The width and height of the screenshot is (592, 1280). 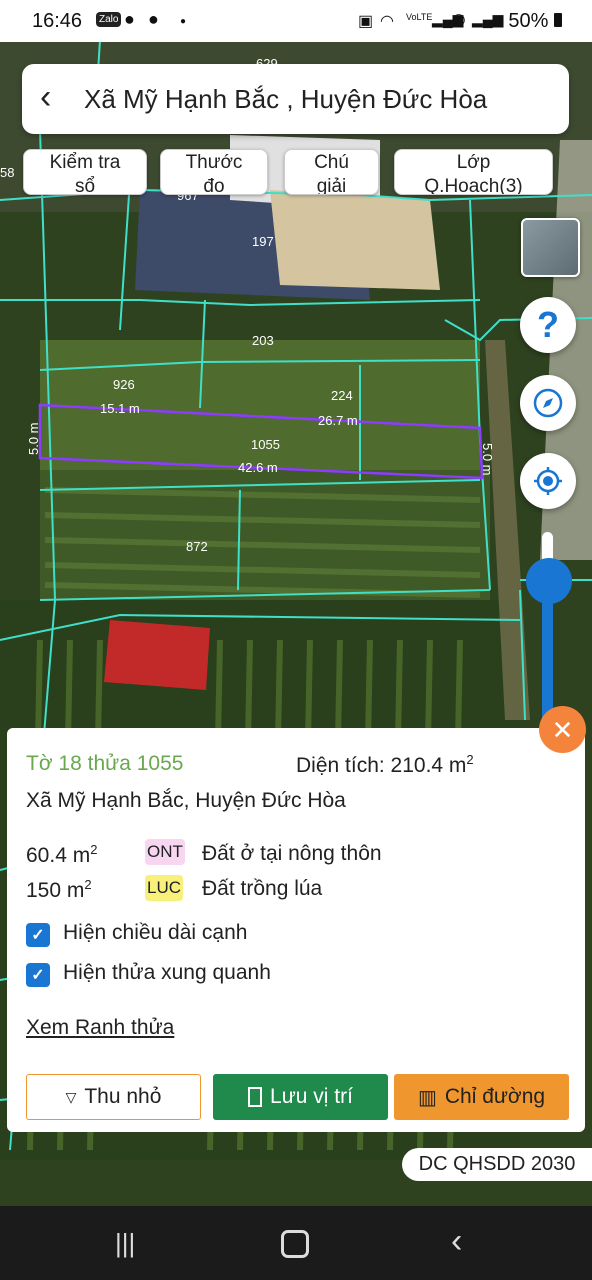 What do you see at coordinates (57, 21) in the screenshot?
I see `clock: 16:46` at bounding box center [57, 21].